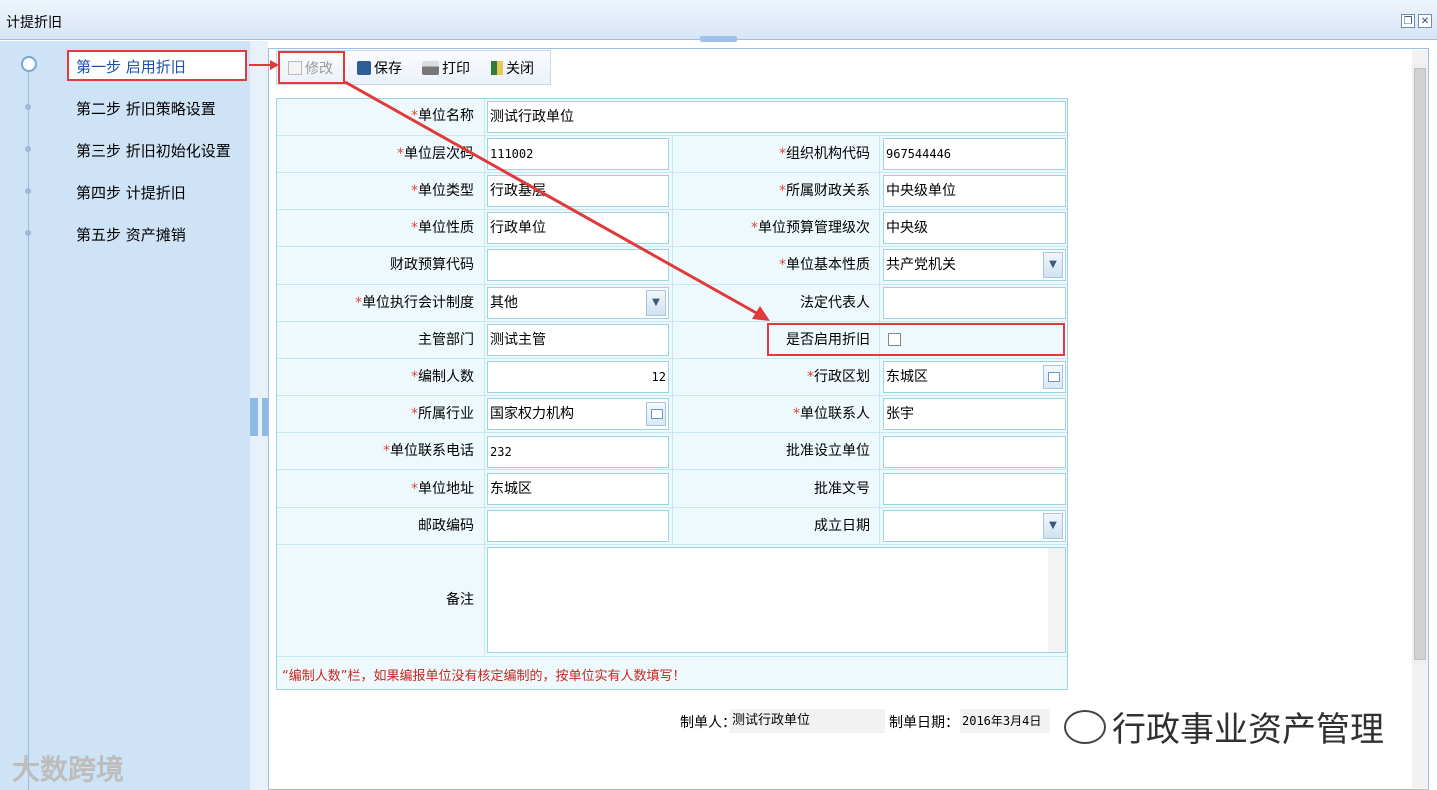 The height and width of the screenshot is (790, 1437). Describe the element at coordinates (1005, 721) in the screenshot. I see `date-value: 2016年3月4日` at that location.